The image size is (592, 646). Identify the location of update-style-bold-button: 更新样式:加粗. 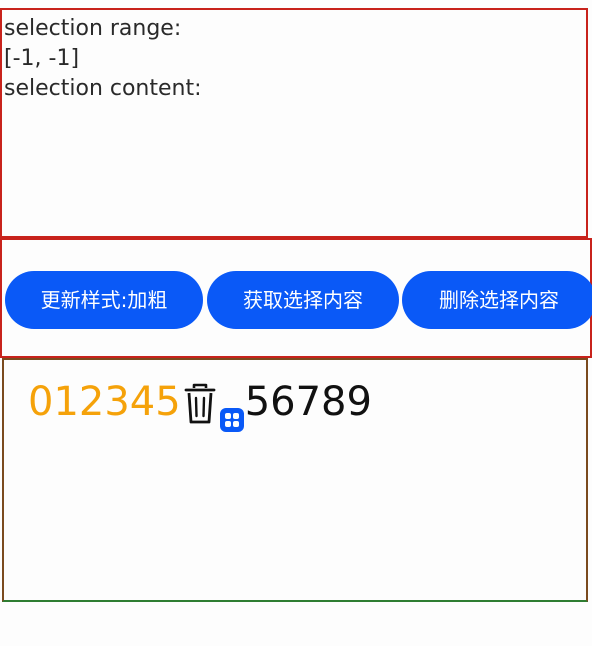
(104, 300).